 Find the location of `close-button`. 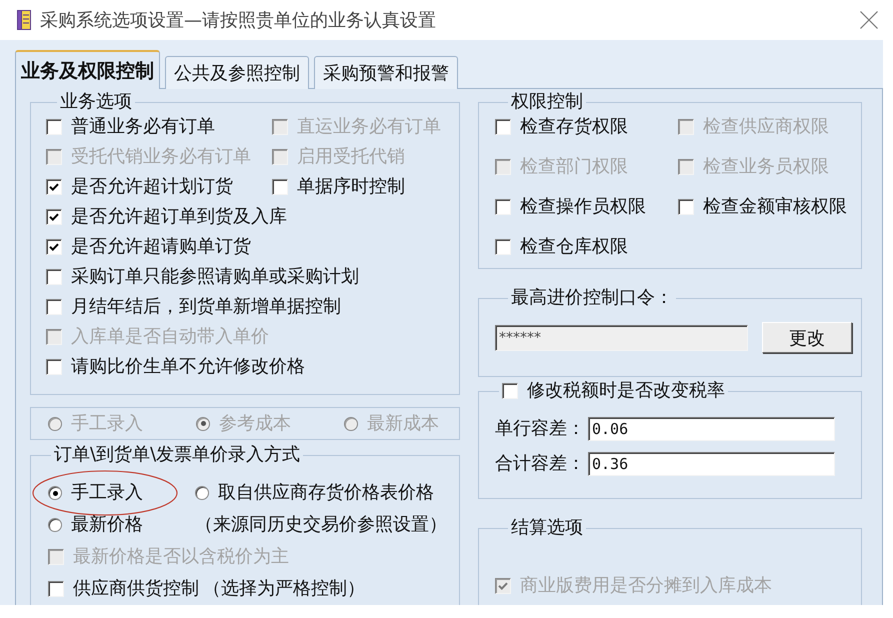

close-button is located at coordinates (869, 20).